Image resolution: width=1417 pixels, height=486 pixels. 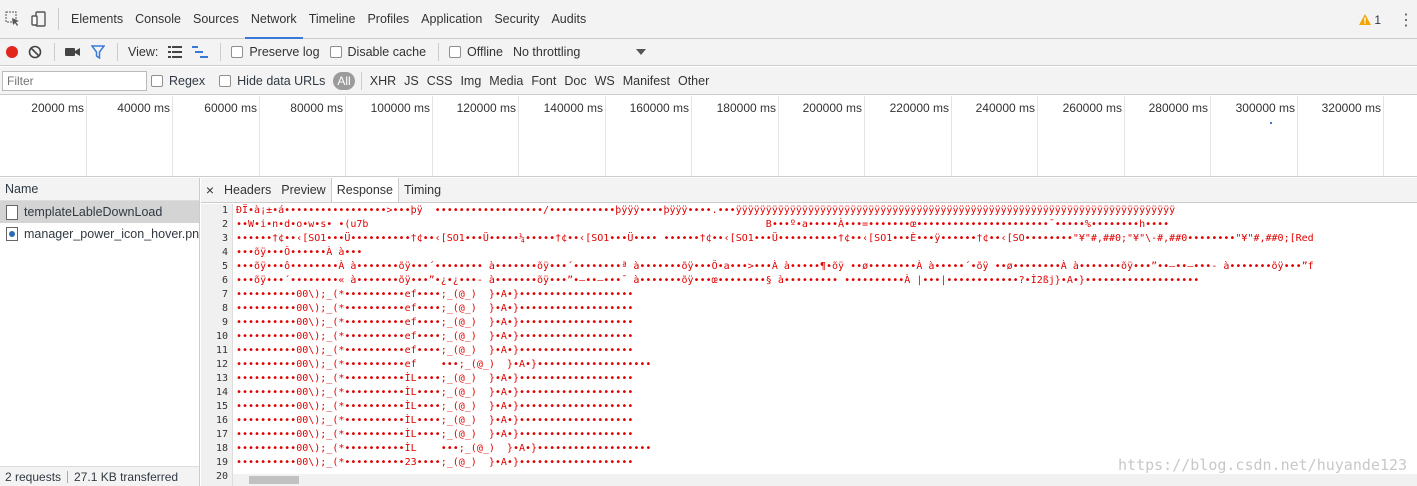 What do you see at coordinates (377, 52) in the screenshot?
I see `disable-cache-checkbox: Disable cache` at bounding box center [377, 52].